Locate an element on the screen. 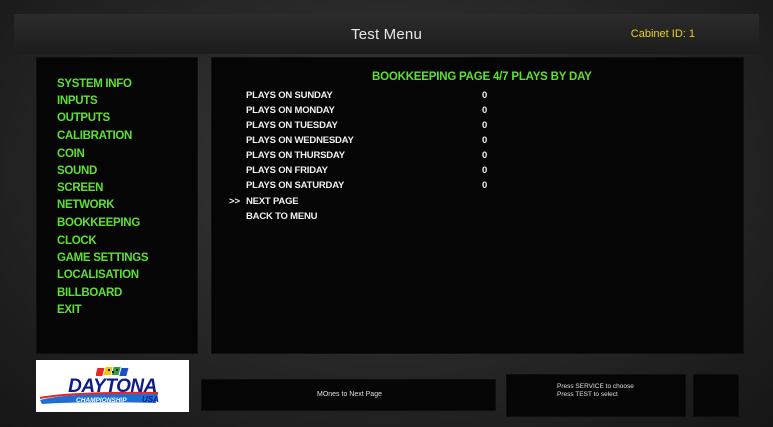  selection-cursor: >> is located at coordinates (235, 201).